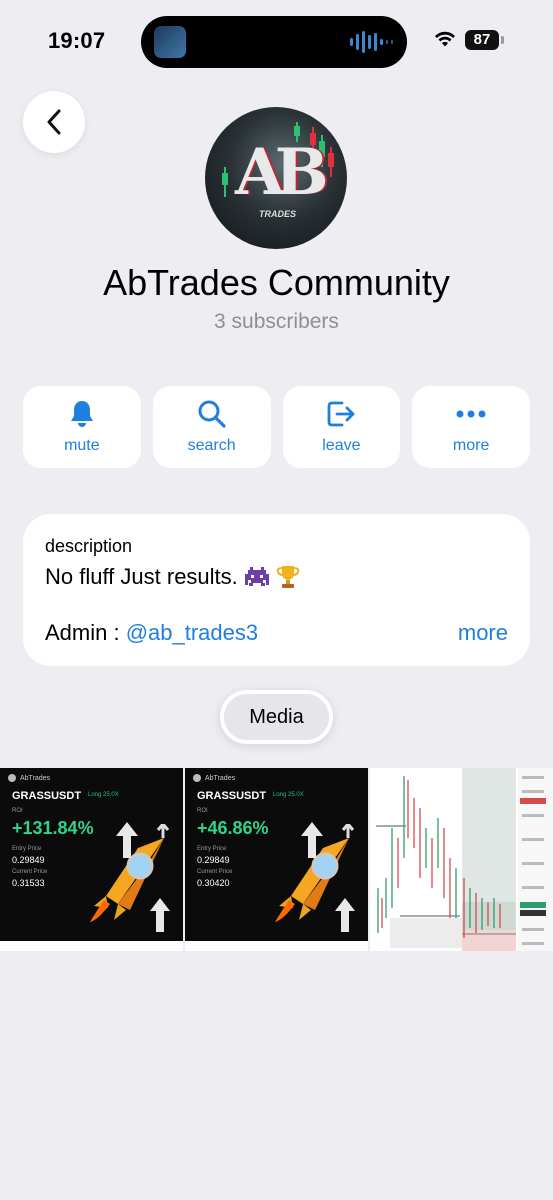 The width and height of the screenshot is (553, 1200). I want to click on ellipsis-icon, so click(471, 414).